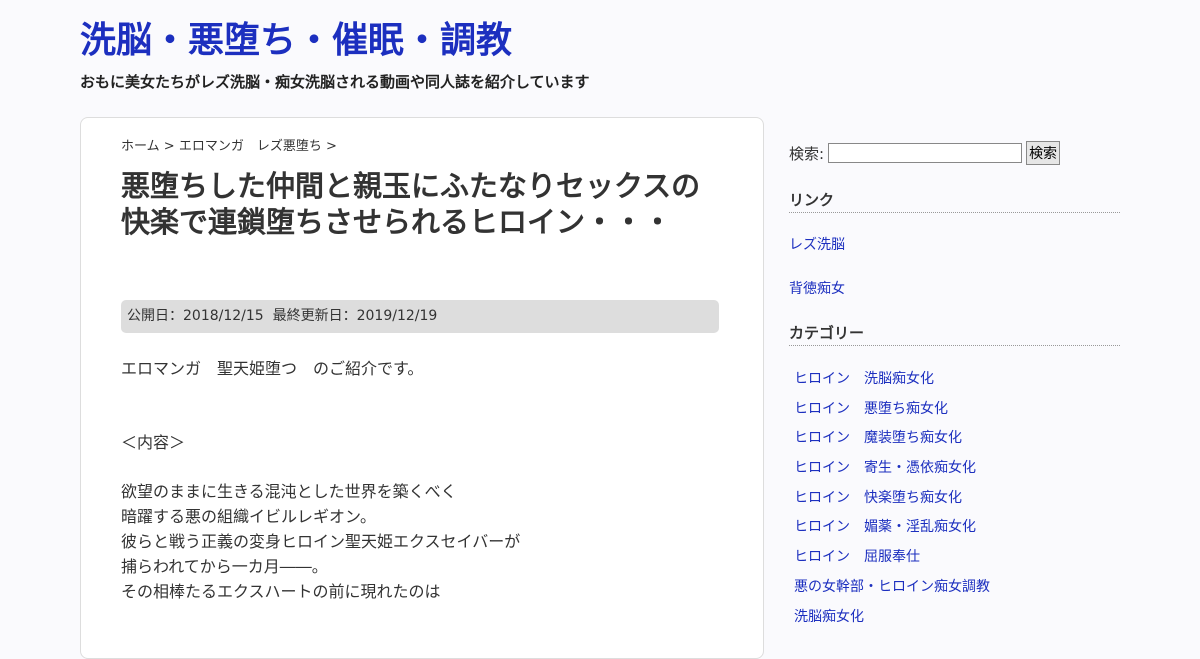 This screenshot has width=1200, height=659. What do you see at coordinates (954, 334) in the screenshot?
I see `categories-widget-title: カテゴリー` at bounding box center [954, 334].